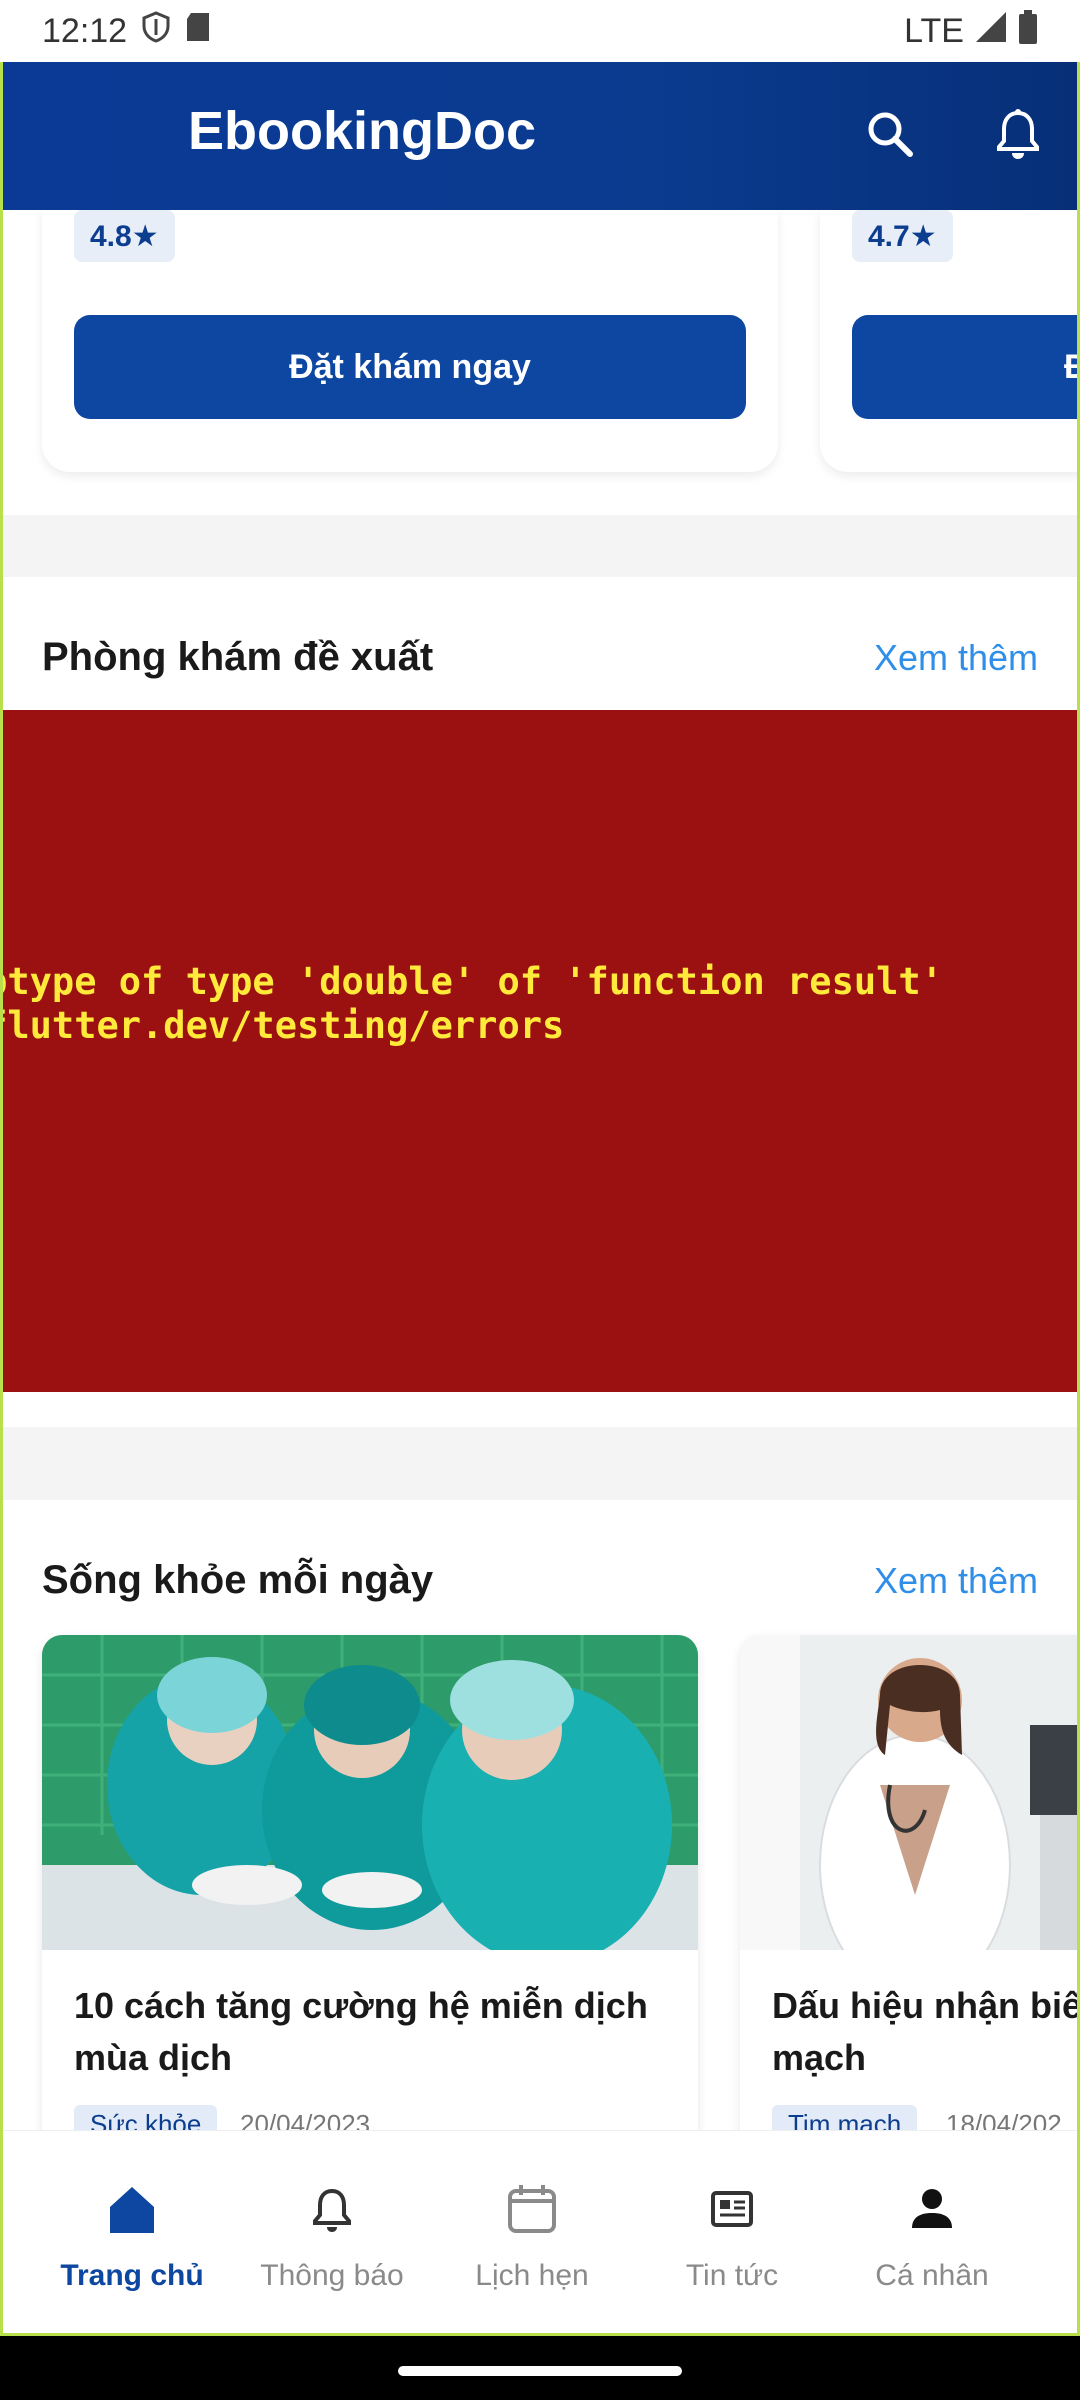 The width and height of the screenshot is (1080, 2400). Describe the element at coordinates (956, 1581) in the screenshot. I see `see-more-articles-link: Xem thêm` at that location.